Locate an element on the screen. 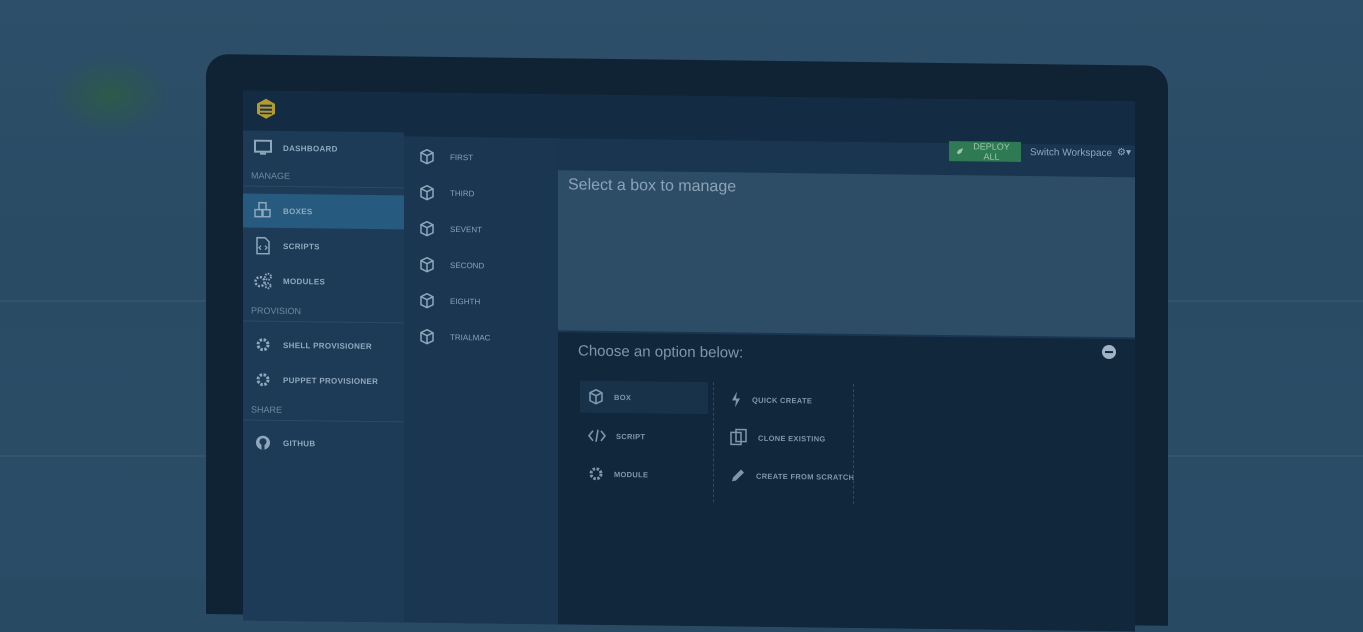 The height and width of the screenshot is (632, 1363). option-label: SCRIPT is located at coordinates (631, 436).